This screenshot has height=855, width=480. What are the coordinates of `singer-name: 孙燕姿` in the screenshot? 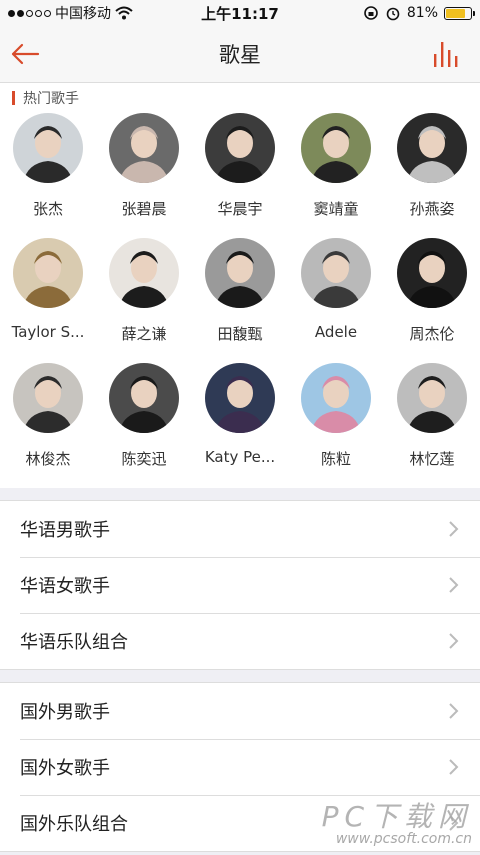 It's located at (432, 209).